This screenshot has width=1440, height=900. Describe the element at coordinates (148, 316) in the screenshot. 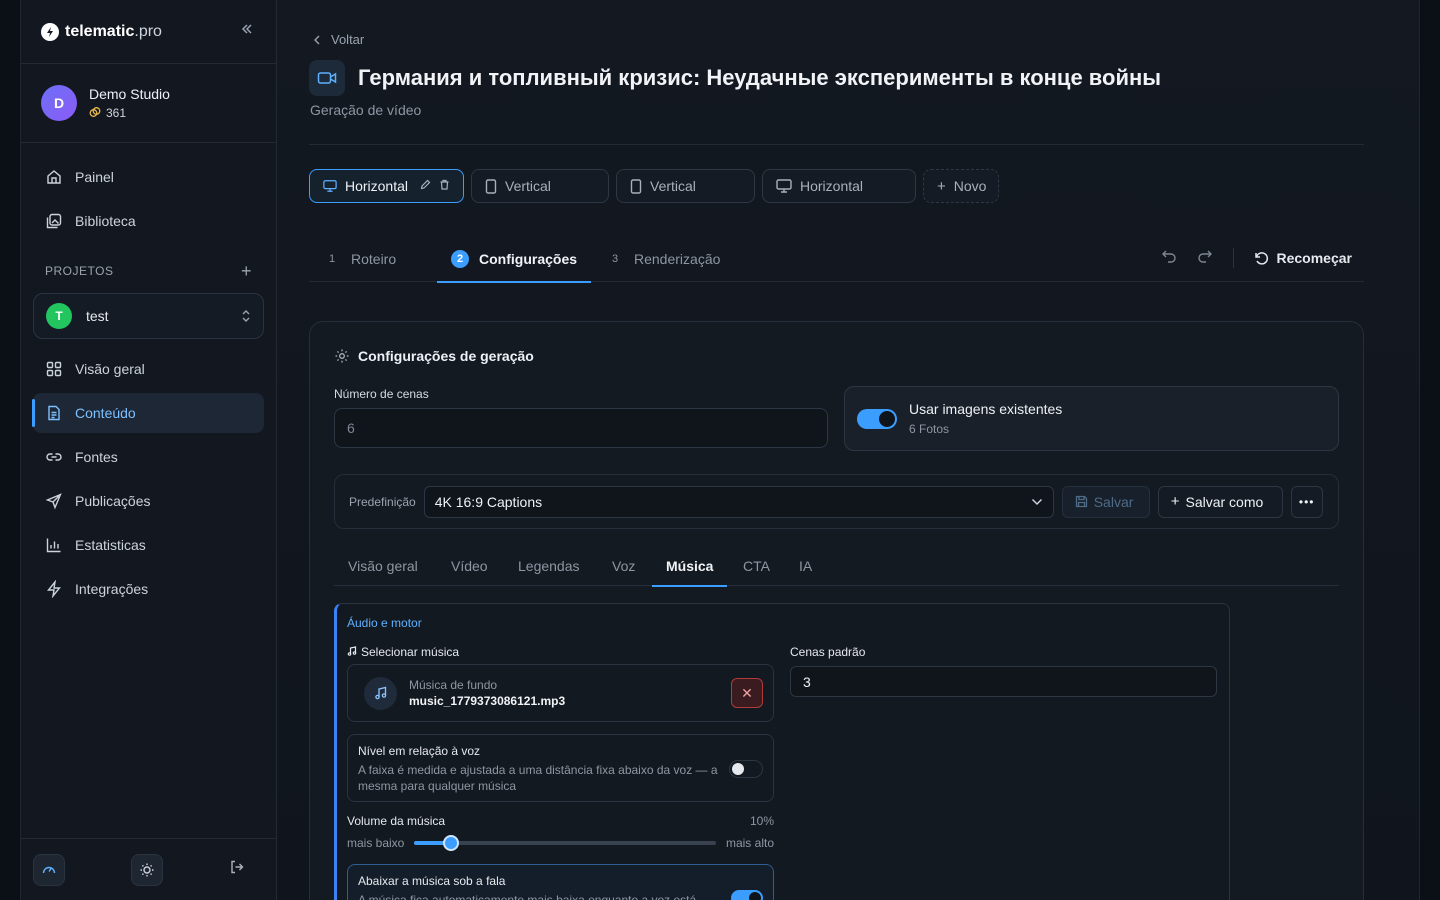

I see `project-selector: T test` at that location.